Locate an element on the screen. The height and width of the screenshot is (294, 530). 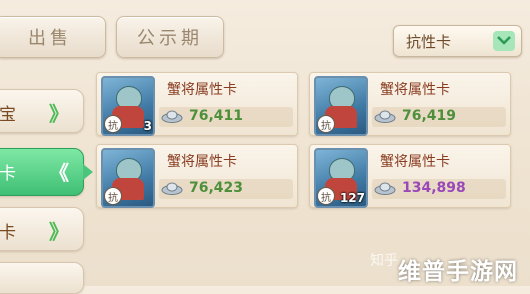
stack-count: 127 is located at coordinates (352, 198).